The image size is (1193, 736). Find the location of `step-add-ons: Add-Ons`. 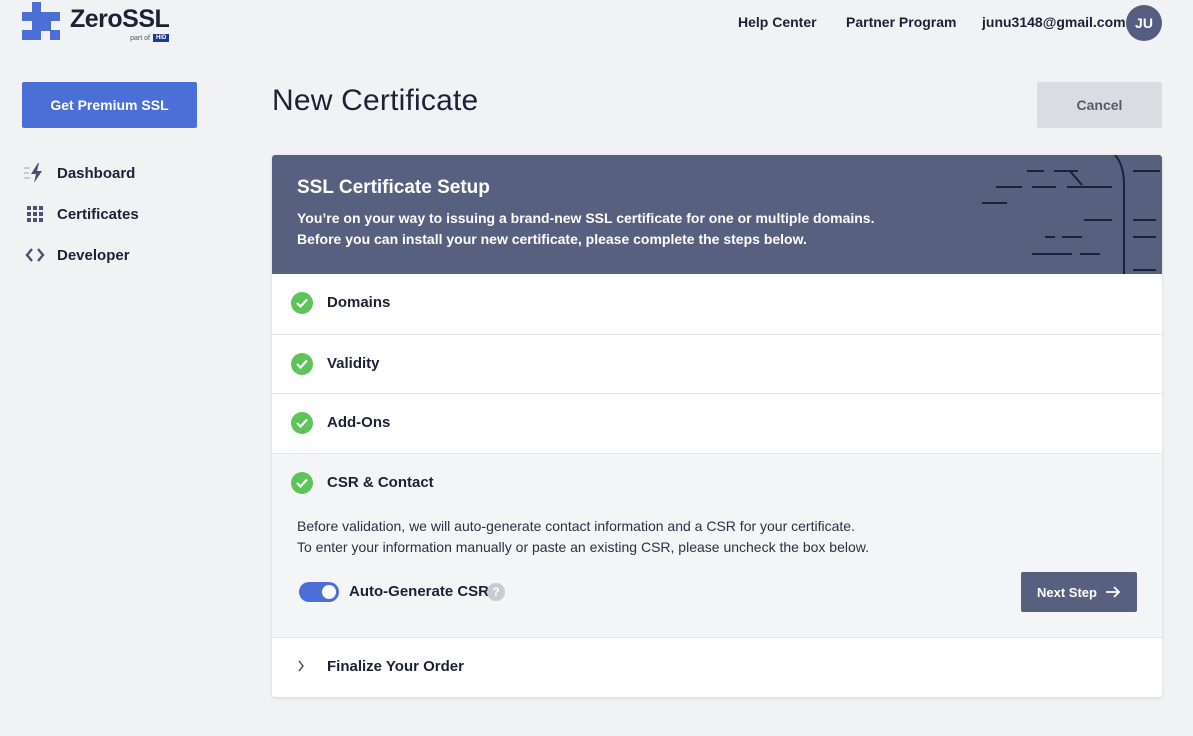

step-add-ons: Add-Ons is located at coordinates (717, 423).